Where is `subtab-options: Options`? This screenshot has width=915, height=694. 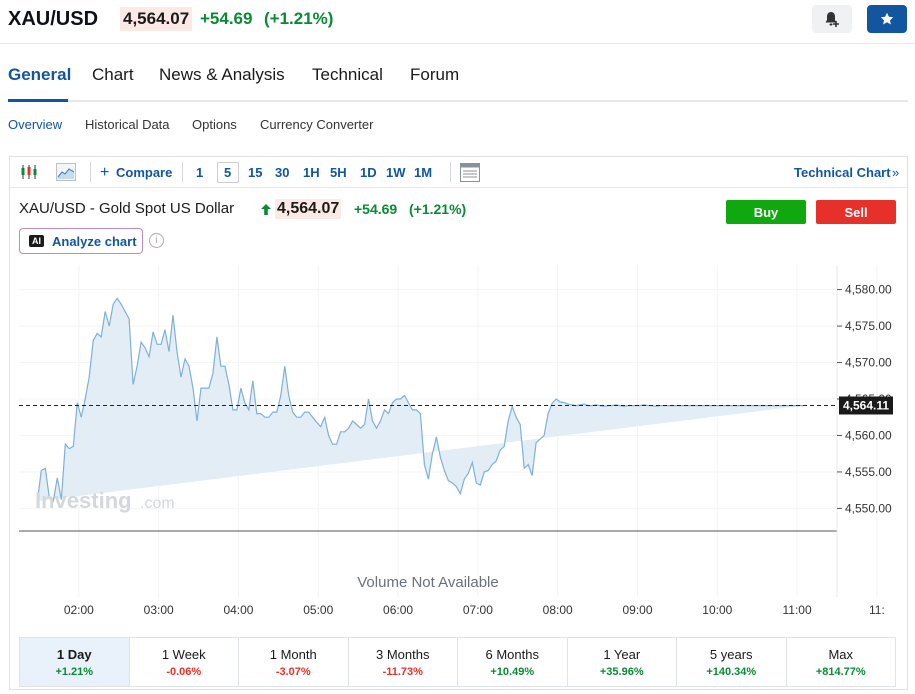 subtab-options: Options is located at coordinates (214, 124).